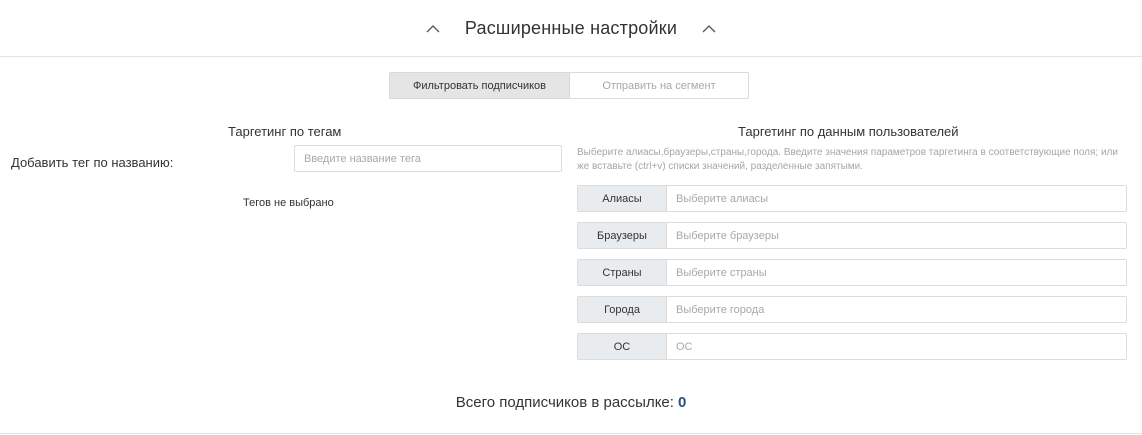  Describe the element at coordinates (896, 198) in the screenshot. I see `aliases-input` at that location.